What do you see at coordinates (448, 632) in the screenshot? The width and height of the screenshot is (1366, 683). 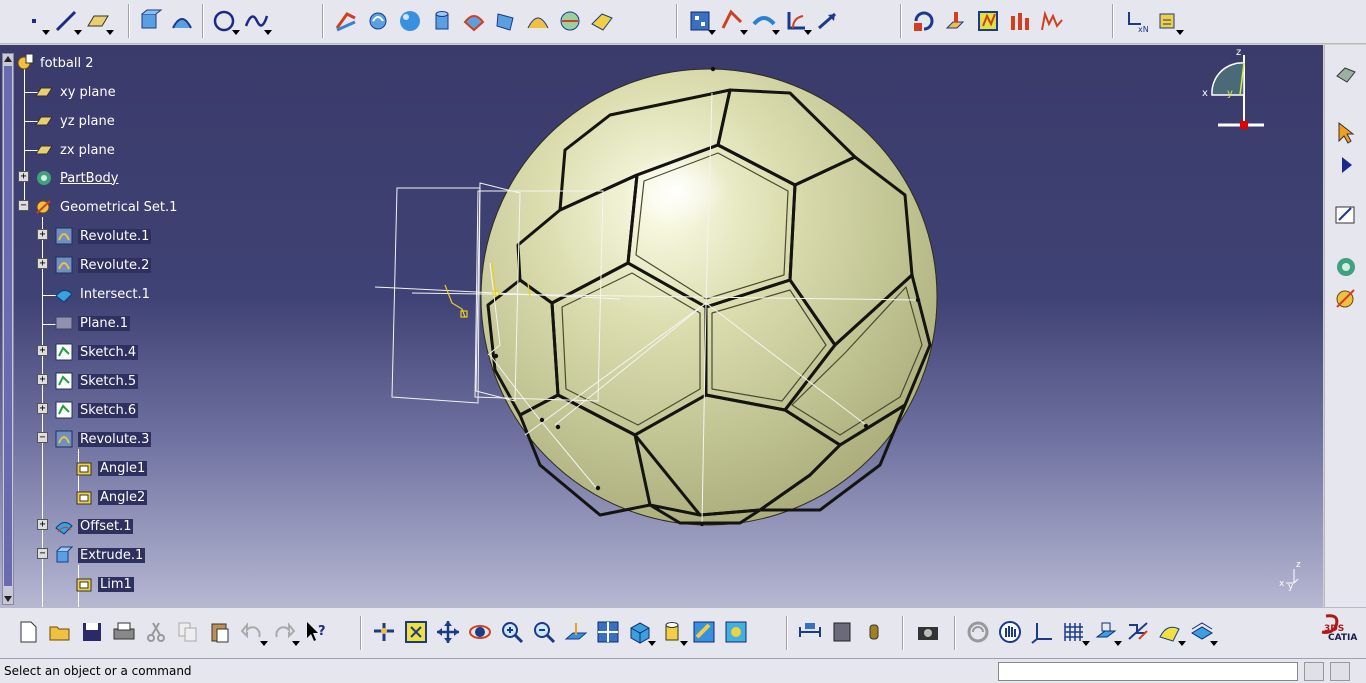 I see `pan-button` at bounding box center [448, 632].